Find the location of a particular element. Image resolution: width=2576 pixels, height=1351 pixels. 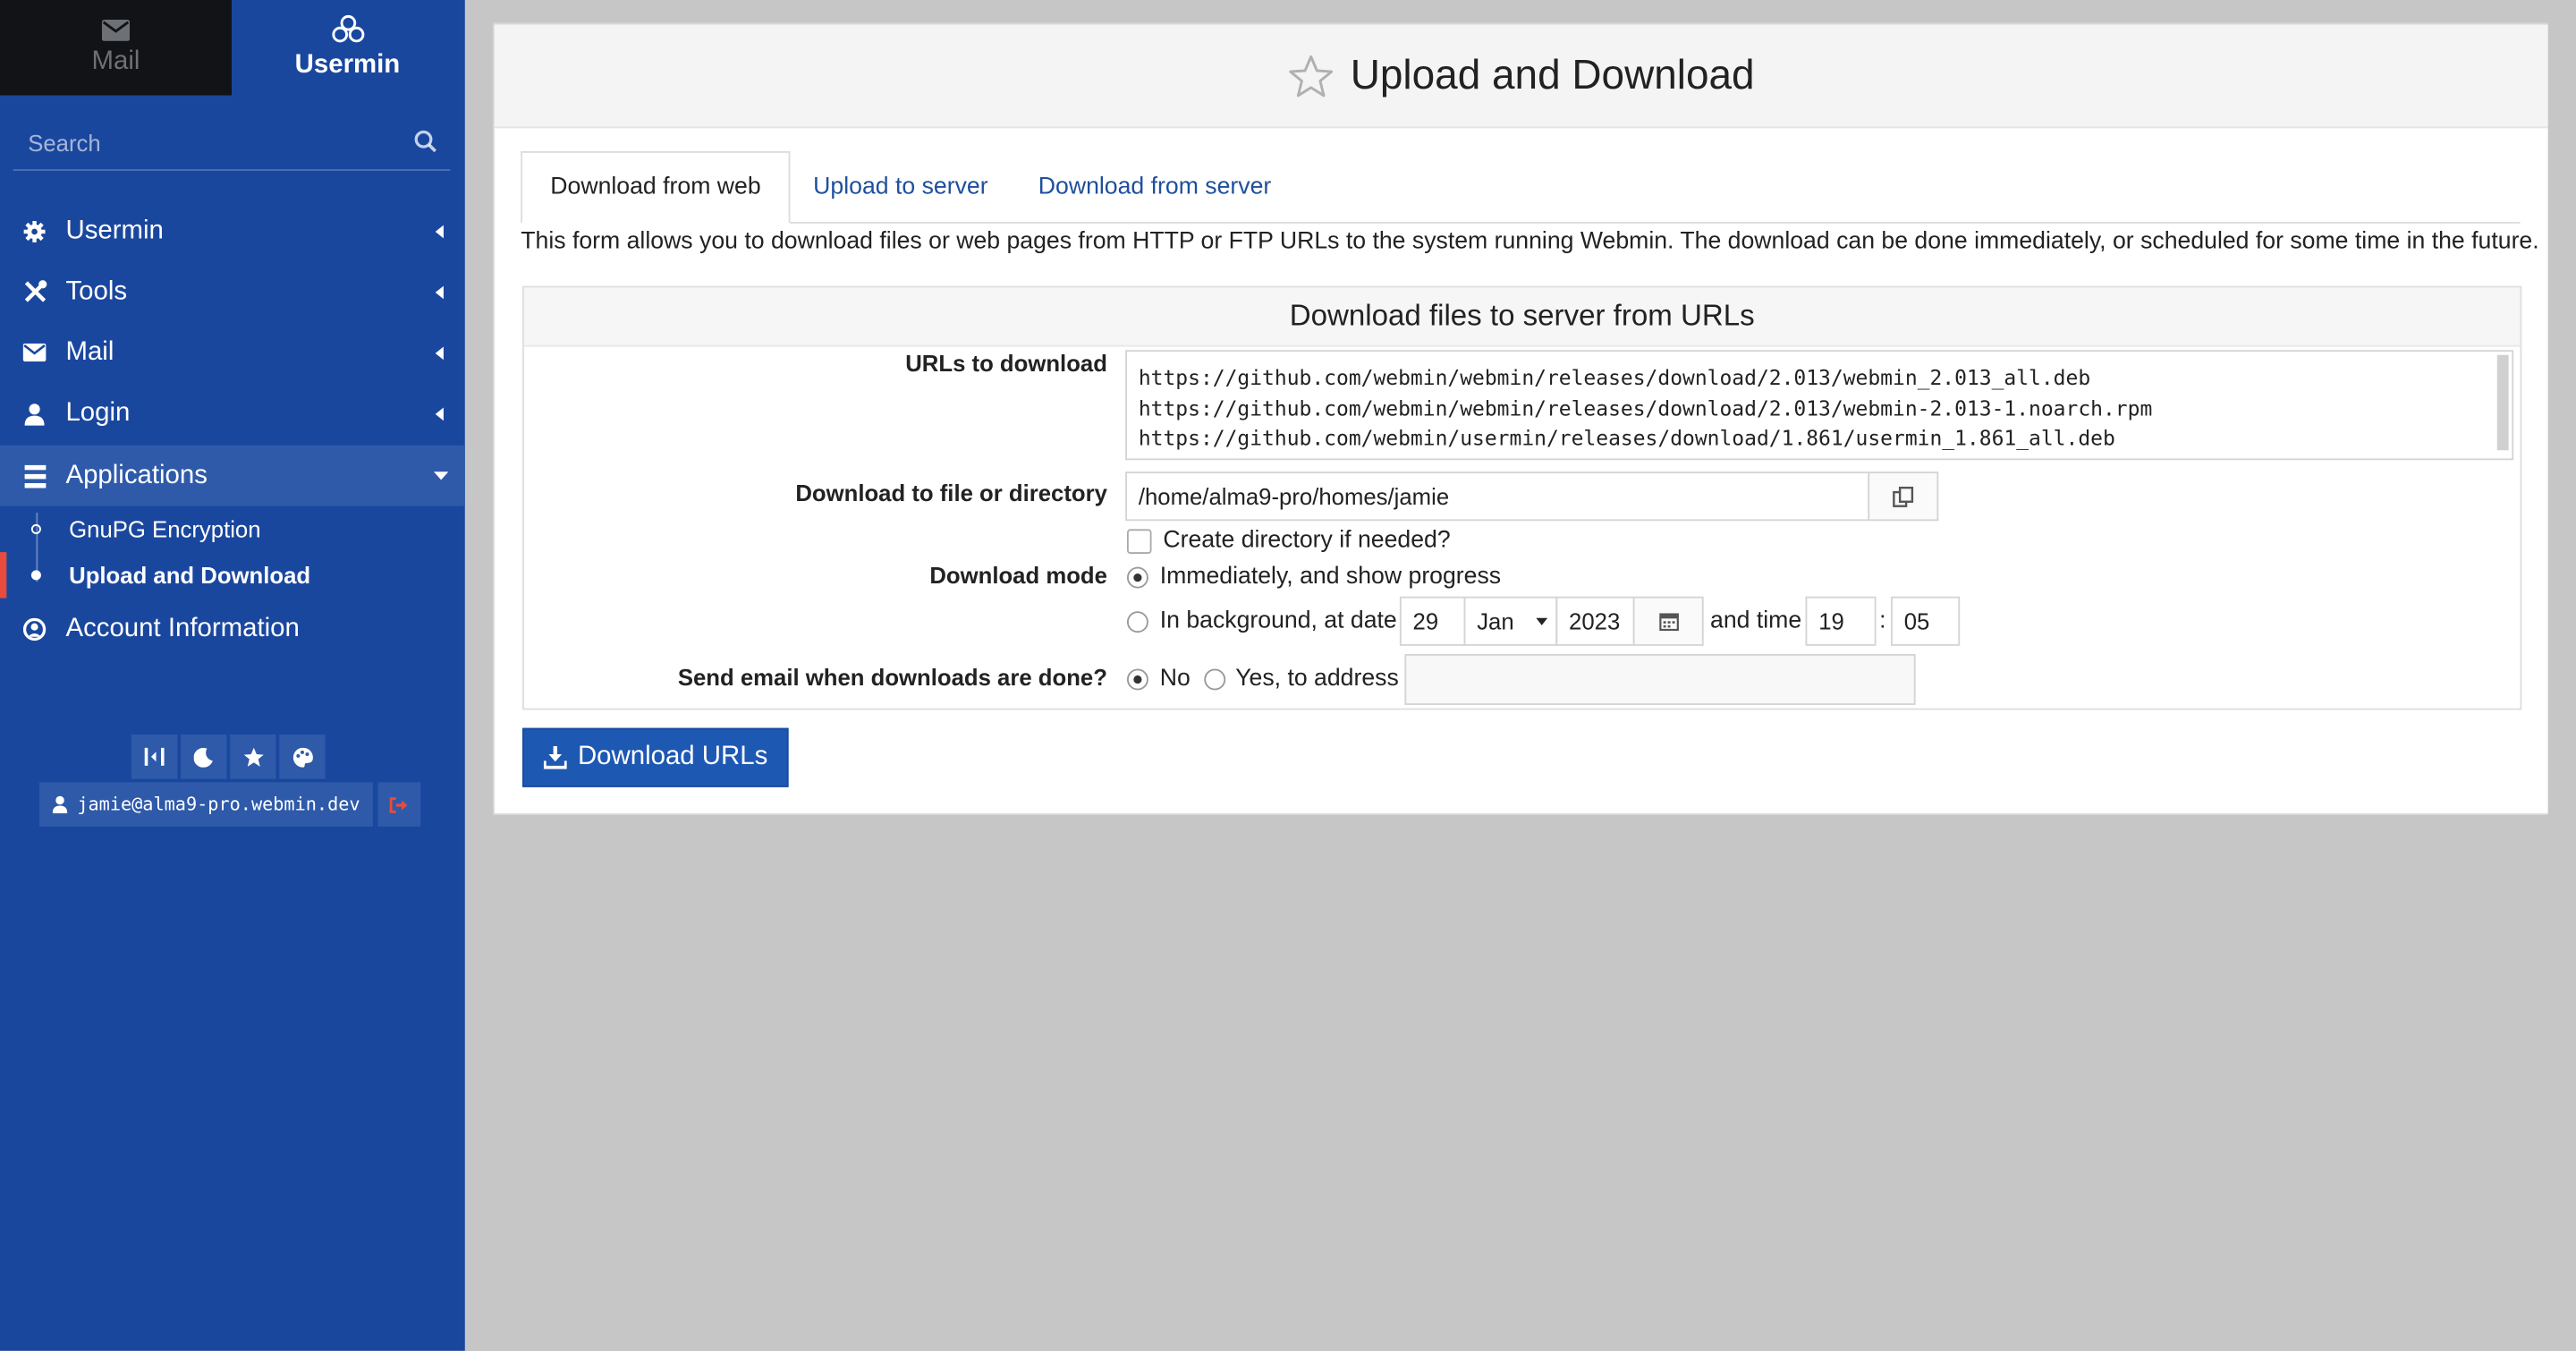

switch-usermin: Usermin is located at coordinates (347, 48).